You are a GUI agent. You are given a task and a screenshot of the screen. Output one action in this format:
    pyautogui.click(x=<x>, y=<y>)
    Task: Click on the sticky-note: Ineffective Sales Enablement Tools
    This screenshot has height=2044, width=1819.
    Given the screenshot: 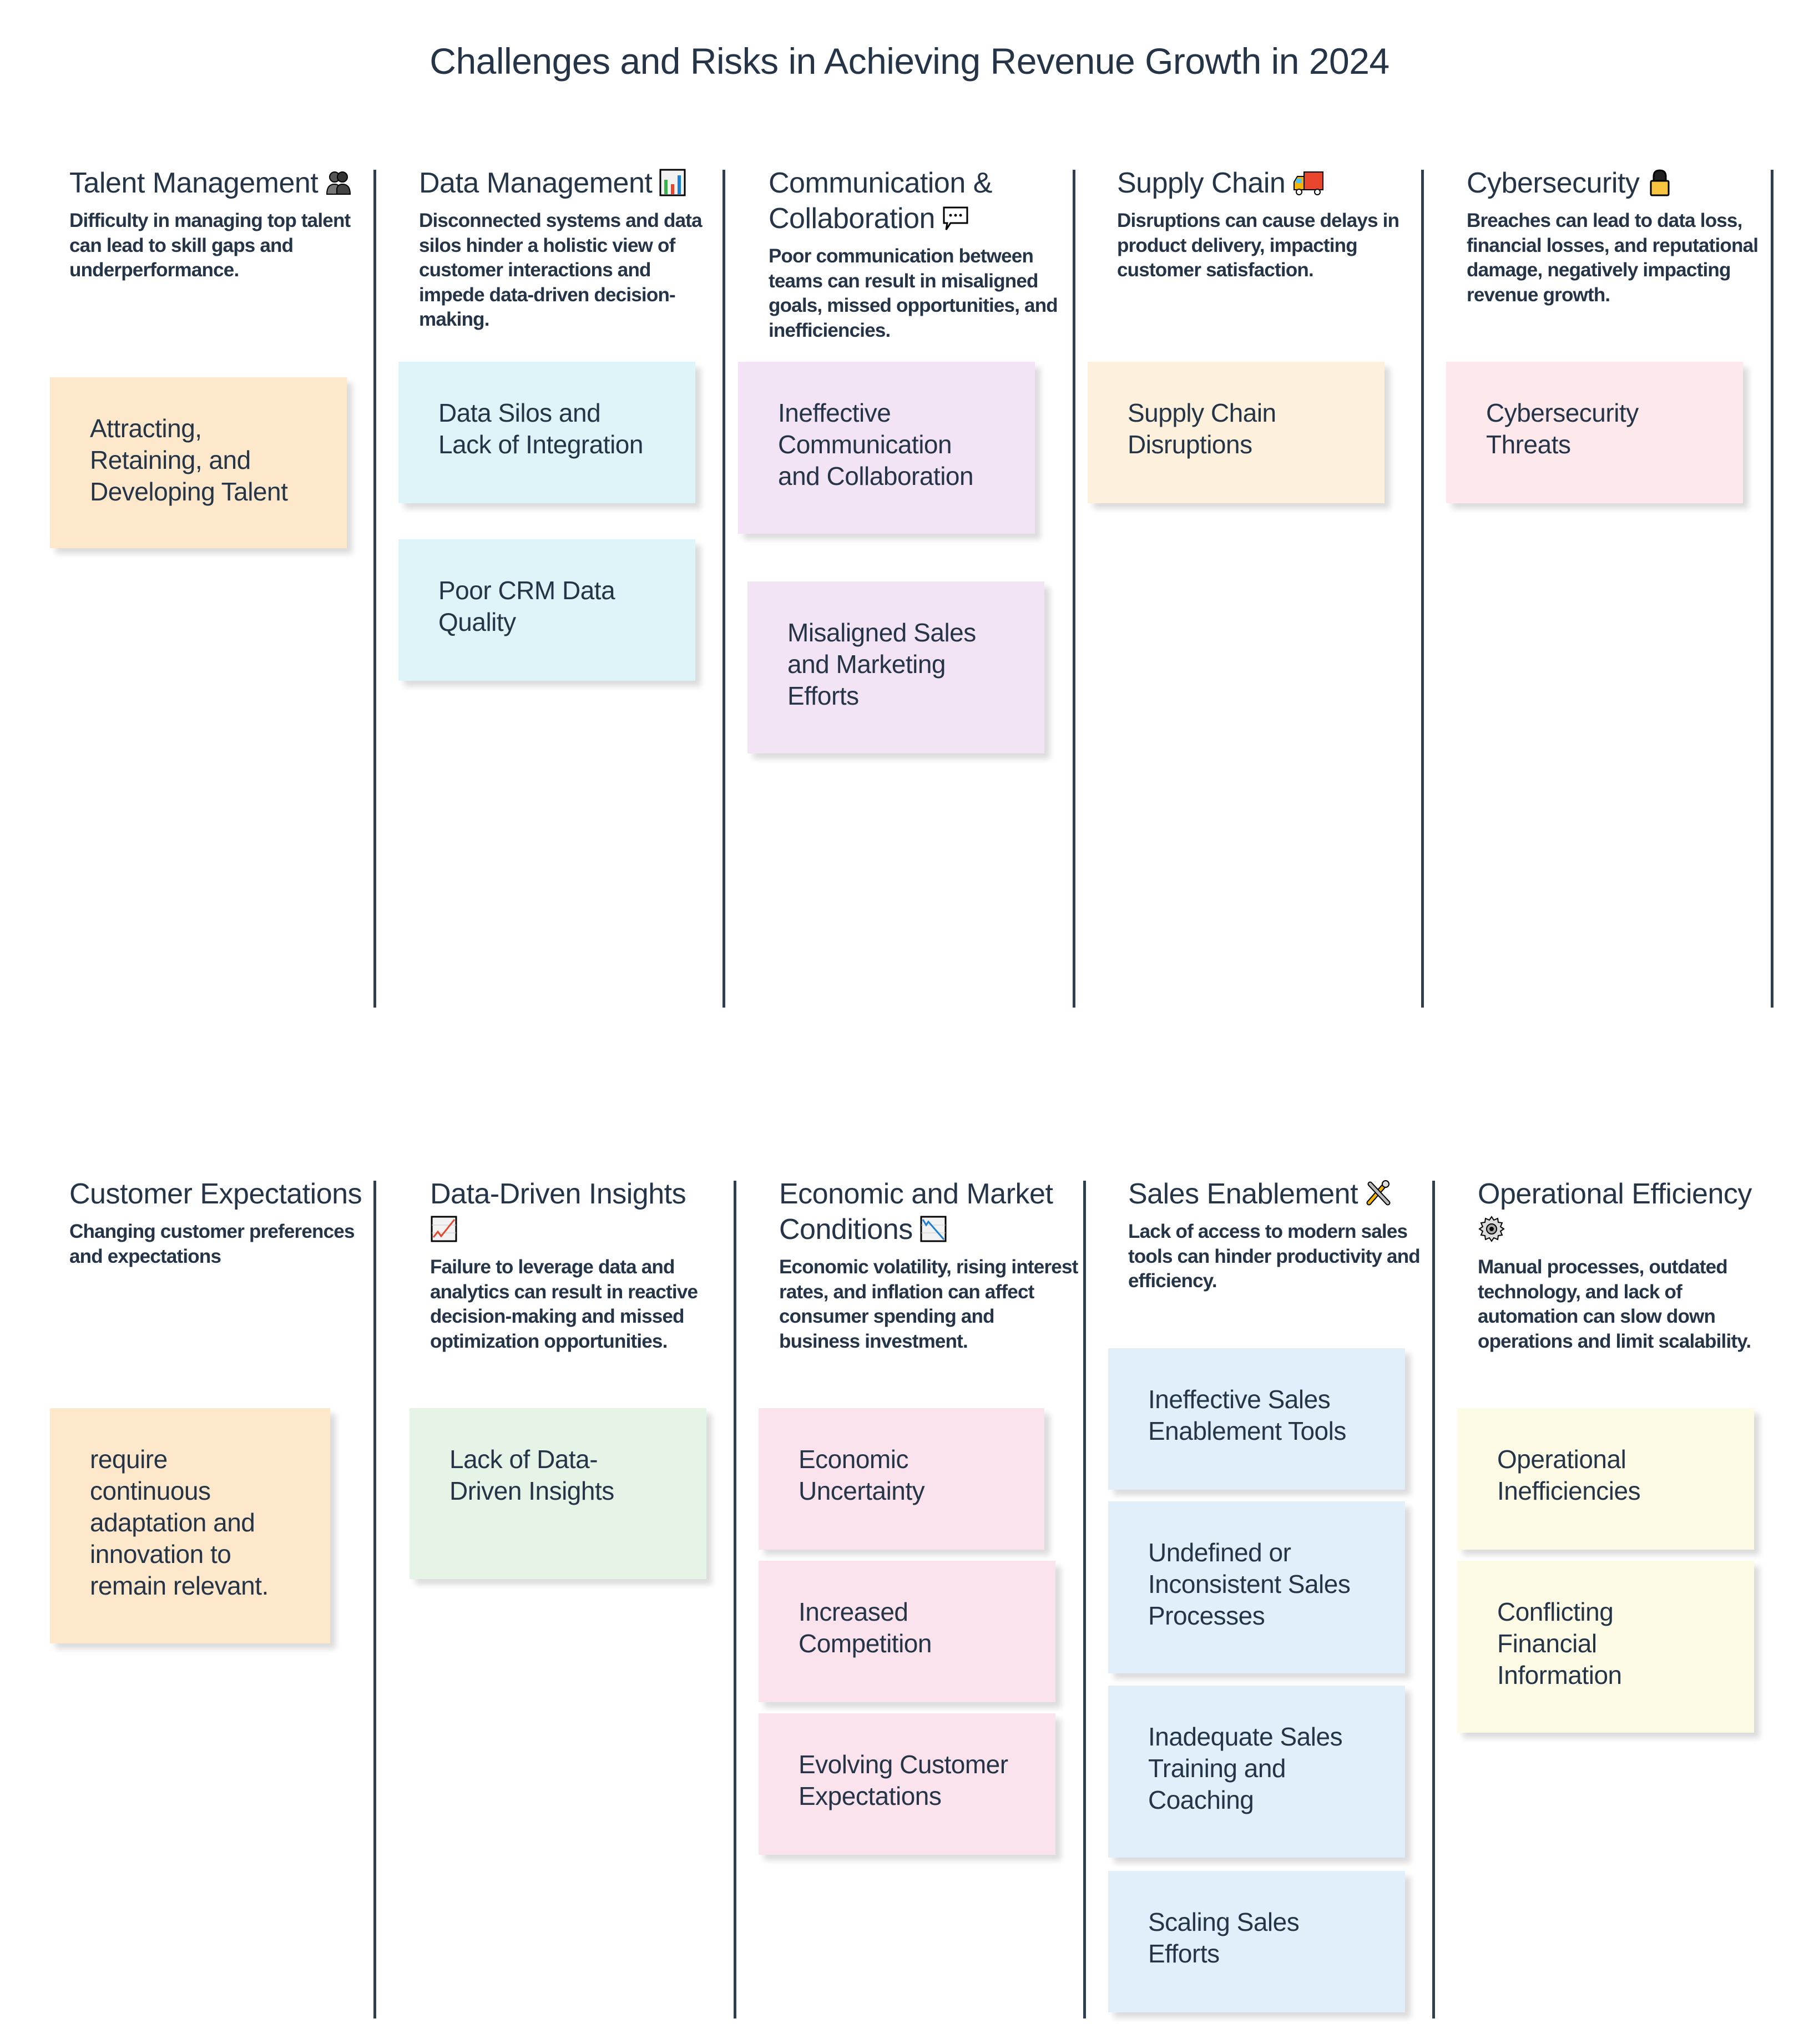 What is the action you would take?
    pyautogui.click(x=1256, y=1419)
    